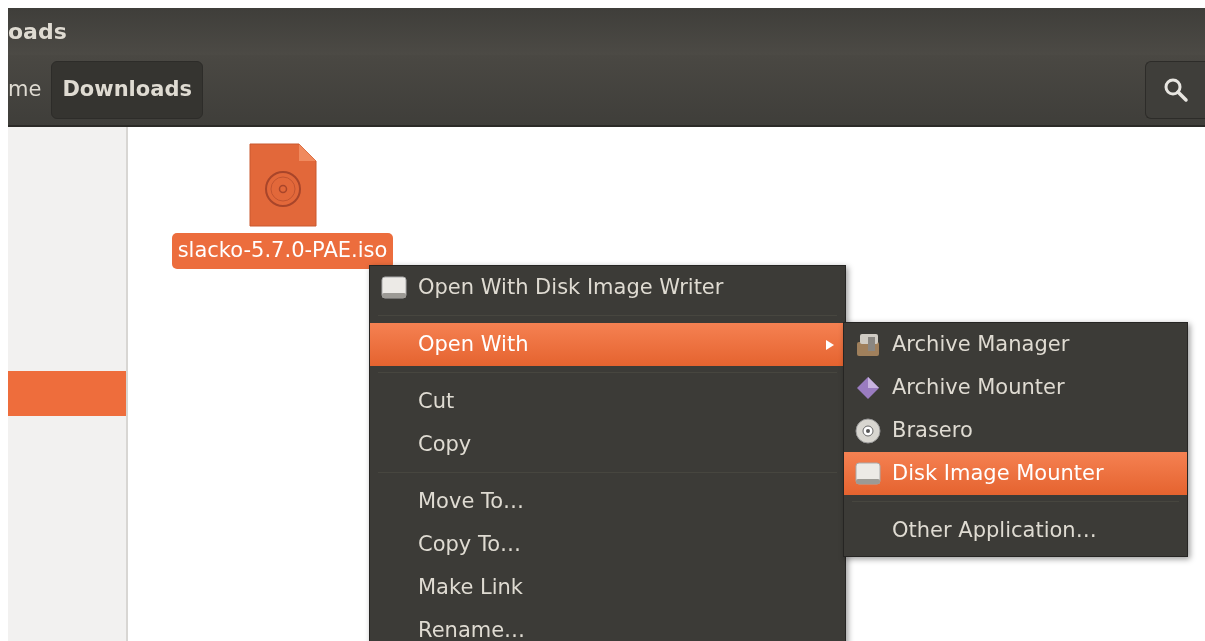  I want to click on menu-item: Archive Mounter, so click(1015, 387).